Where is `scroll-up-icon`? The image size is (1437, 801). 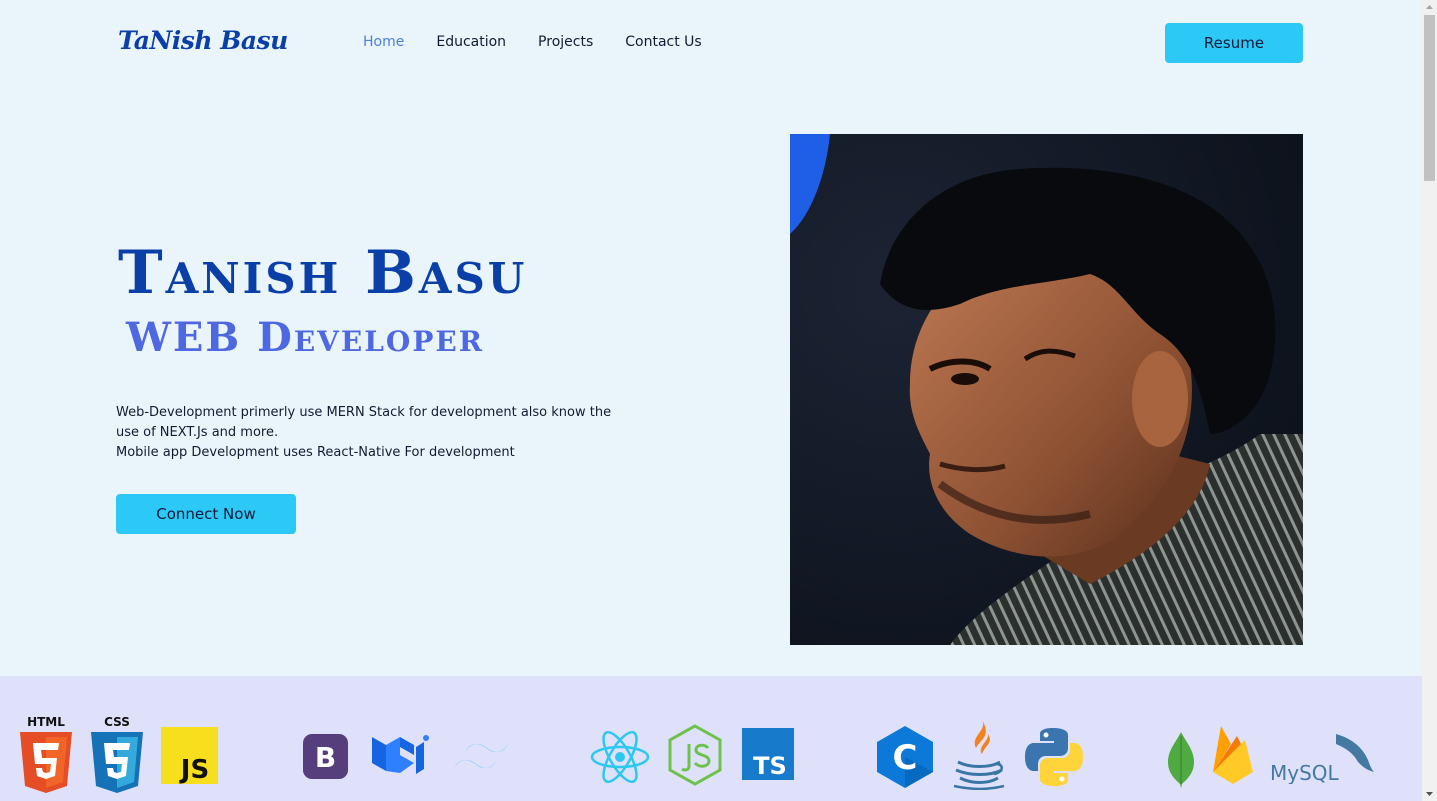 scroll-up-icon is located at coordinates (1429, 7).